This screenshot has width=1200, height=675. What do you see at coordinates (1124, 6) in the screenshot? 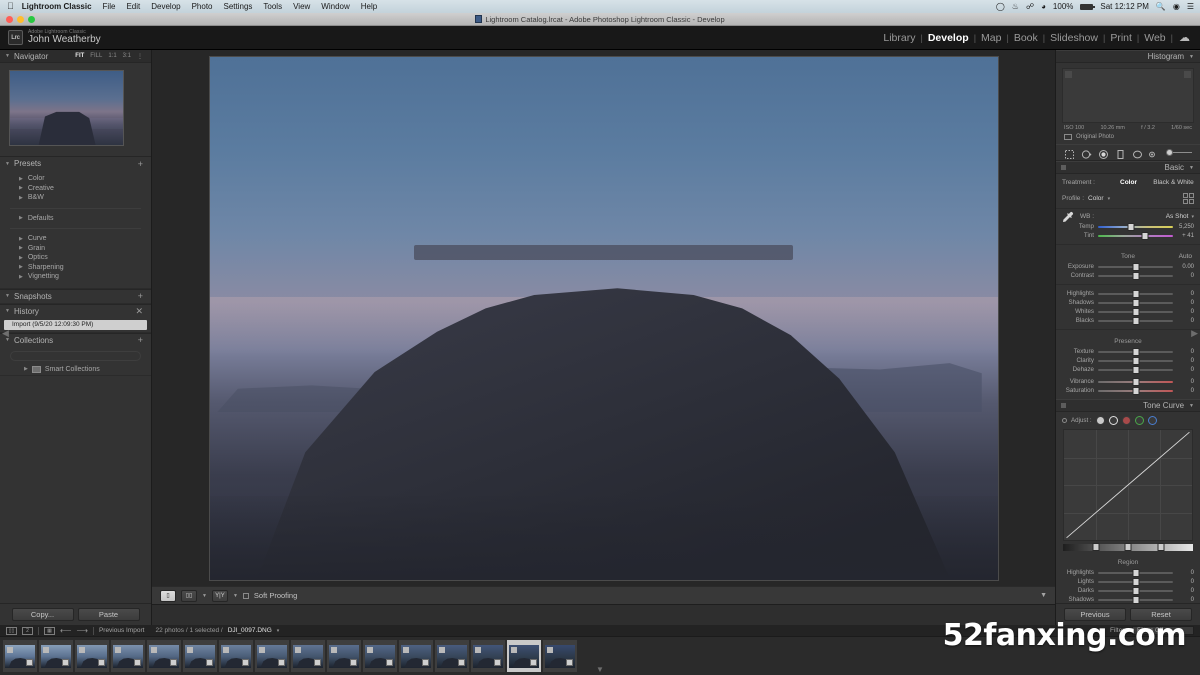
I see `clock: Sat 12:12 PM` at bounding box center [1124, 6].